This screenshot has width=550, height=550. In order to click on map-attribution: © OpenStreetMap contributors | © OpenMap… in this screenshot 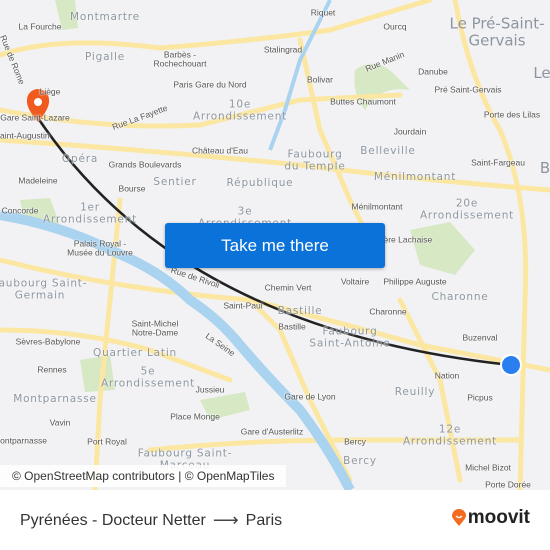, I will do `click(143, 476)`.